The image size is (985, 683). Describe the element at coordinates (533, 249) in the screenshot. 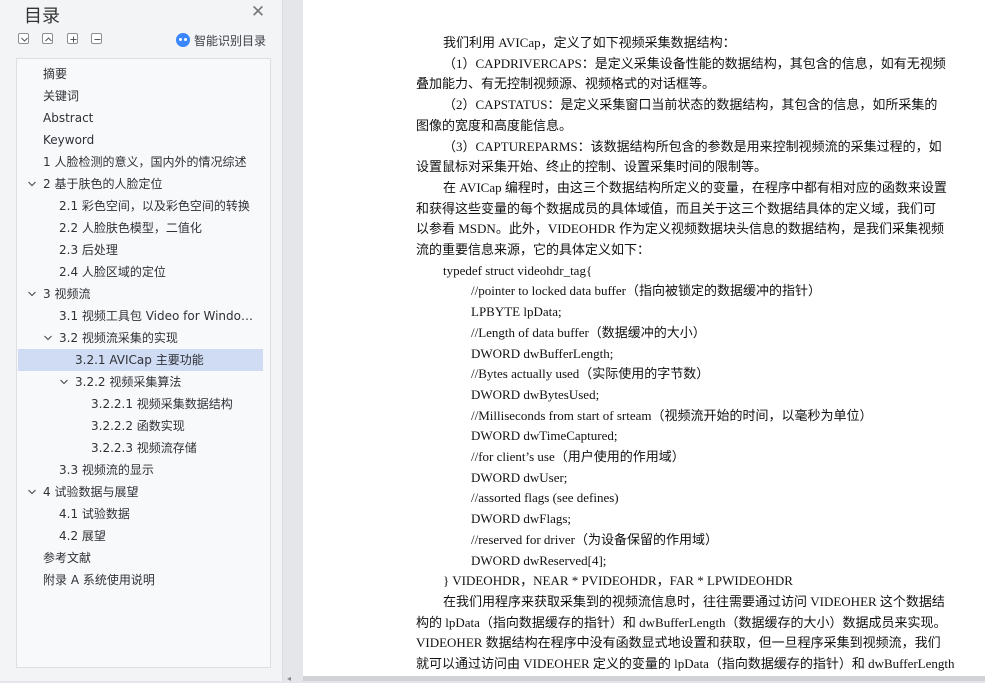

I see `document-line: 流的重要信息来源，它的具体定义如下：` at that location.